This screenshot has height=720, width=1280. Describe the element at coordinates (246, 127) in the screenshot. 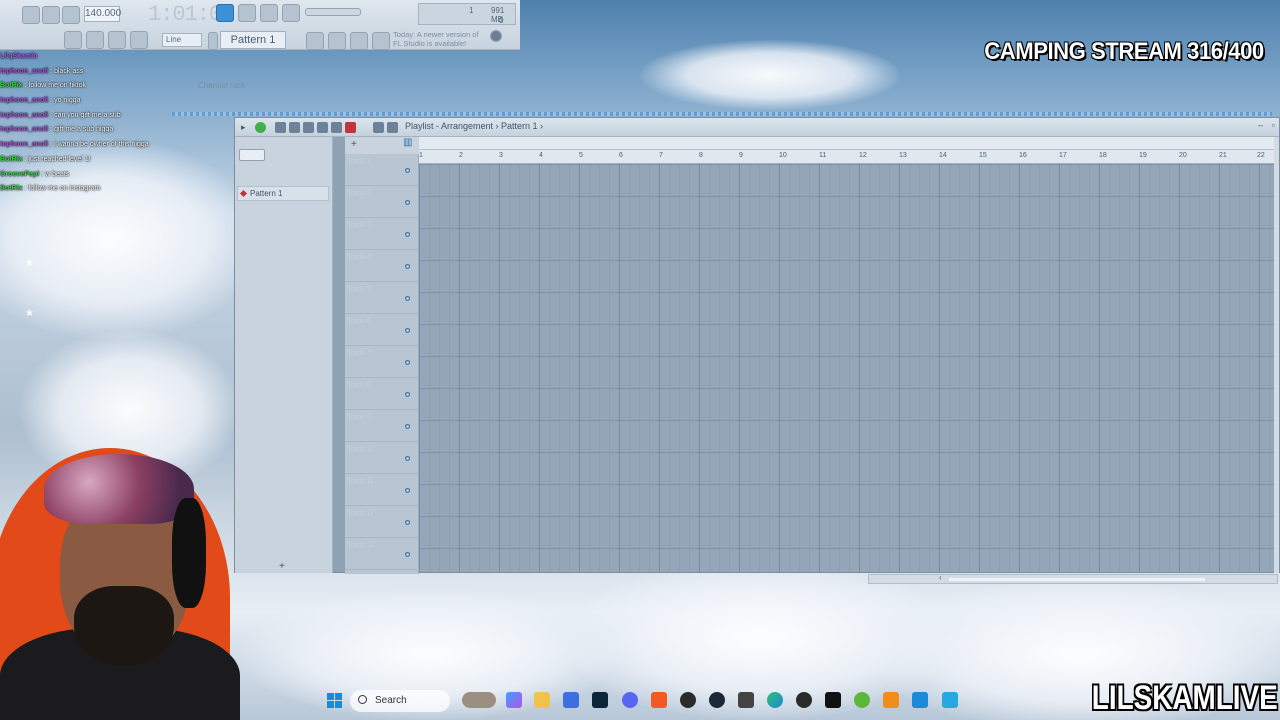

I see `playlist-menu-icon: ▸` at that location.